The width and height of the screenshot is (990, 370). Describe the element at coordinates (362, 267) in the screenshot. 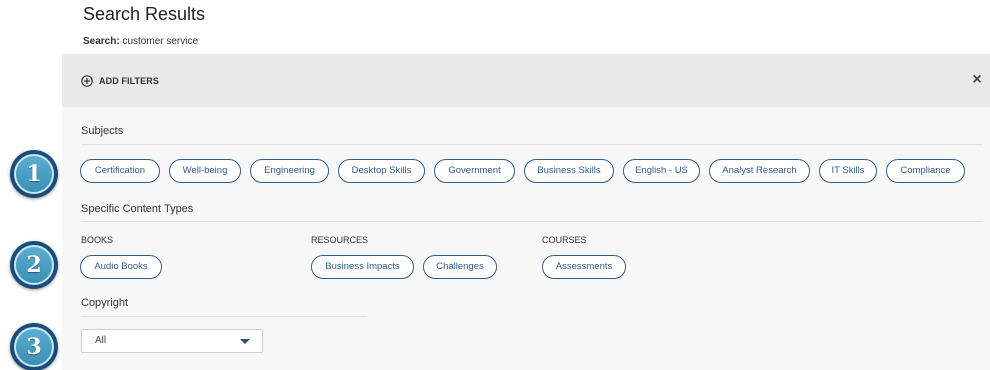

I see `content-chip-business-impacts: Business Impacts` at that location.